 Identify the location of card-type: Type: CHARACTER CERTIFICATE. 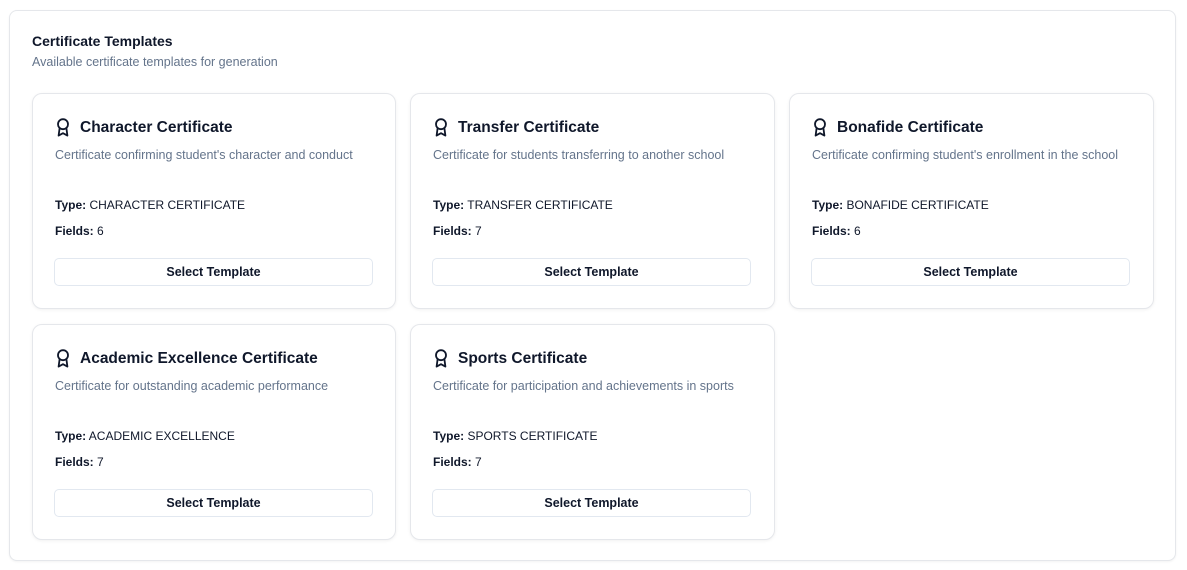
(150, 205).